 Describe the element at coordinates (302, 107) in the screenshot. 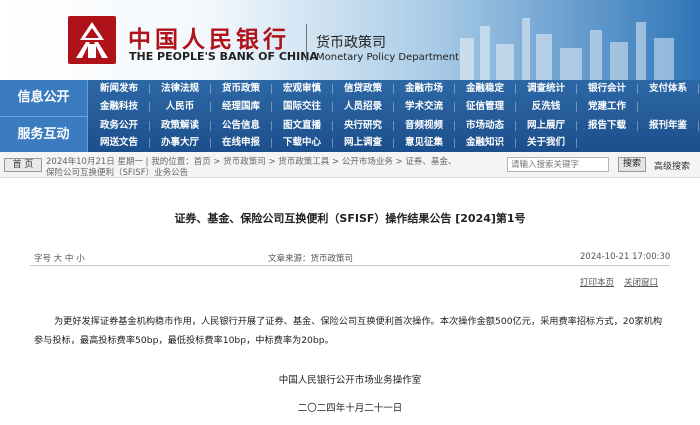

I see `nav-item-international: 国际交往` at that location.